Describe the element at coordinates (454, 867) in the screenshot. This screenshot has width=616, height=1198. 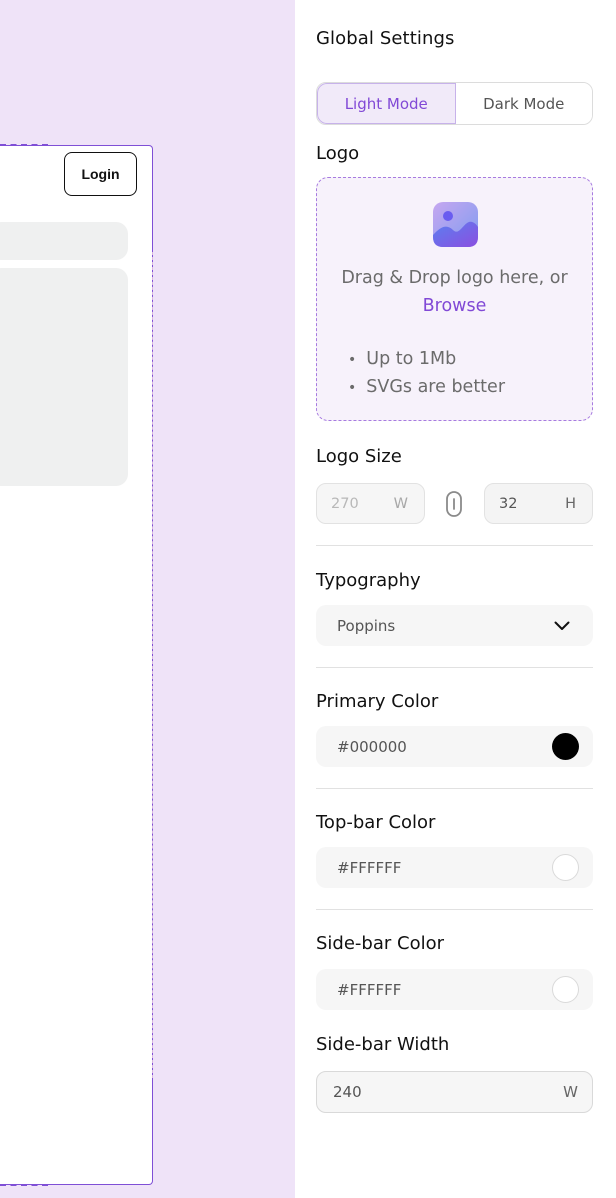
I see `topbar-color-input: #FFFFFF` at that location.